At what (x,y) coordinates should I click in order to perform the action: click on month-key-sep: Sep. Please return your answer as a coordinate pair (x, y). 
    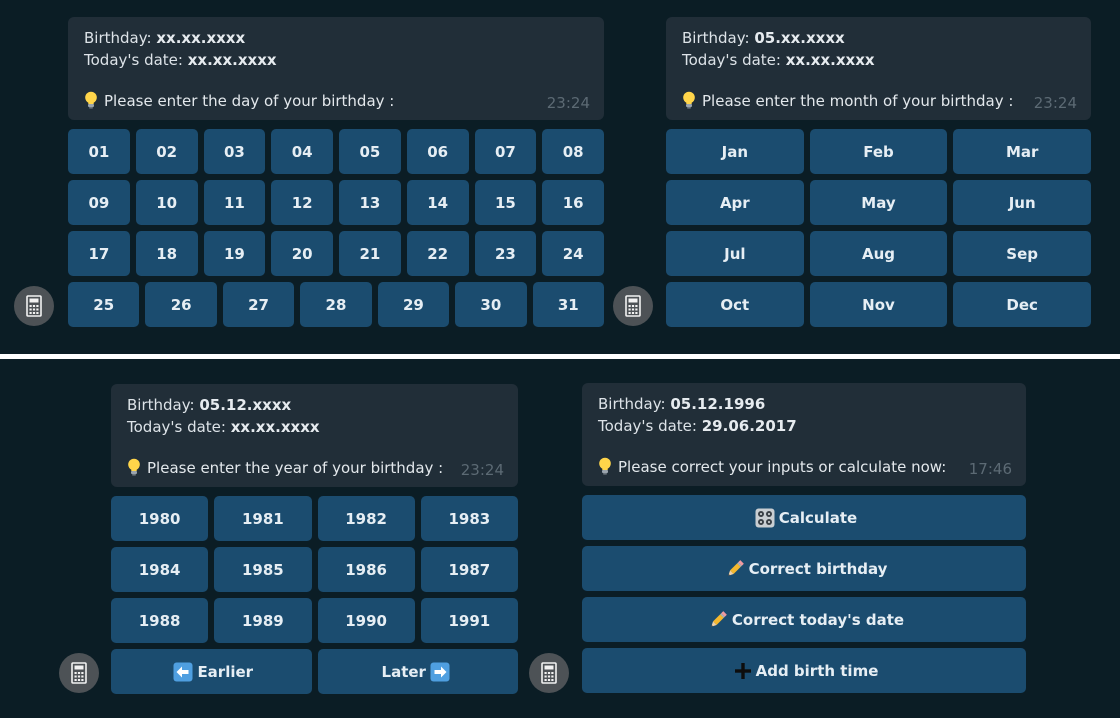
    Looking at the image, I should click on (1022, 253).